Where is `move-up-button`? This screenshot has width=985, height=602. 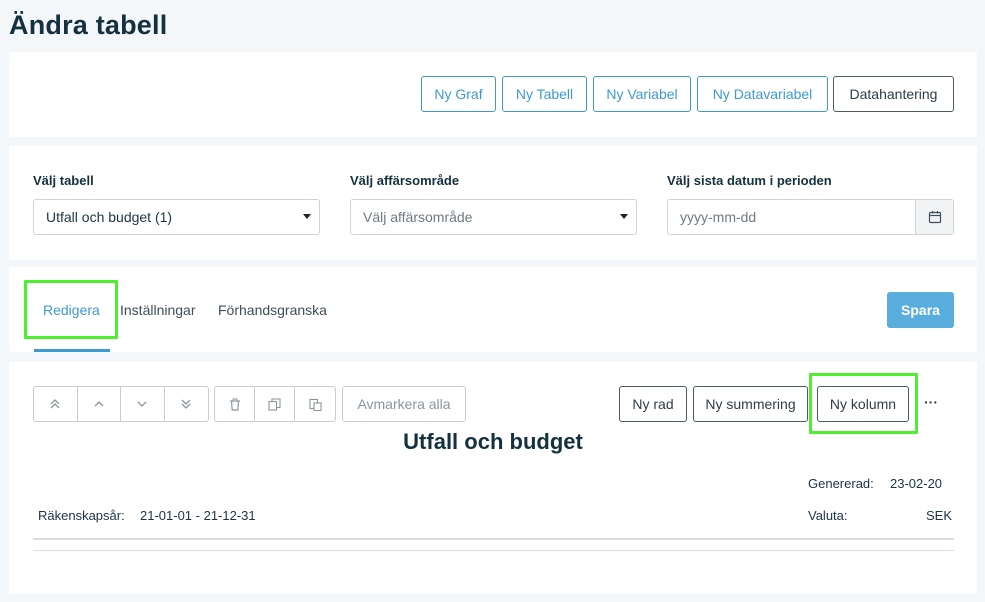 move-up-button is located at coordinates (99, 404).